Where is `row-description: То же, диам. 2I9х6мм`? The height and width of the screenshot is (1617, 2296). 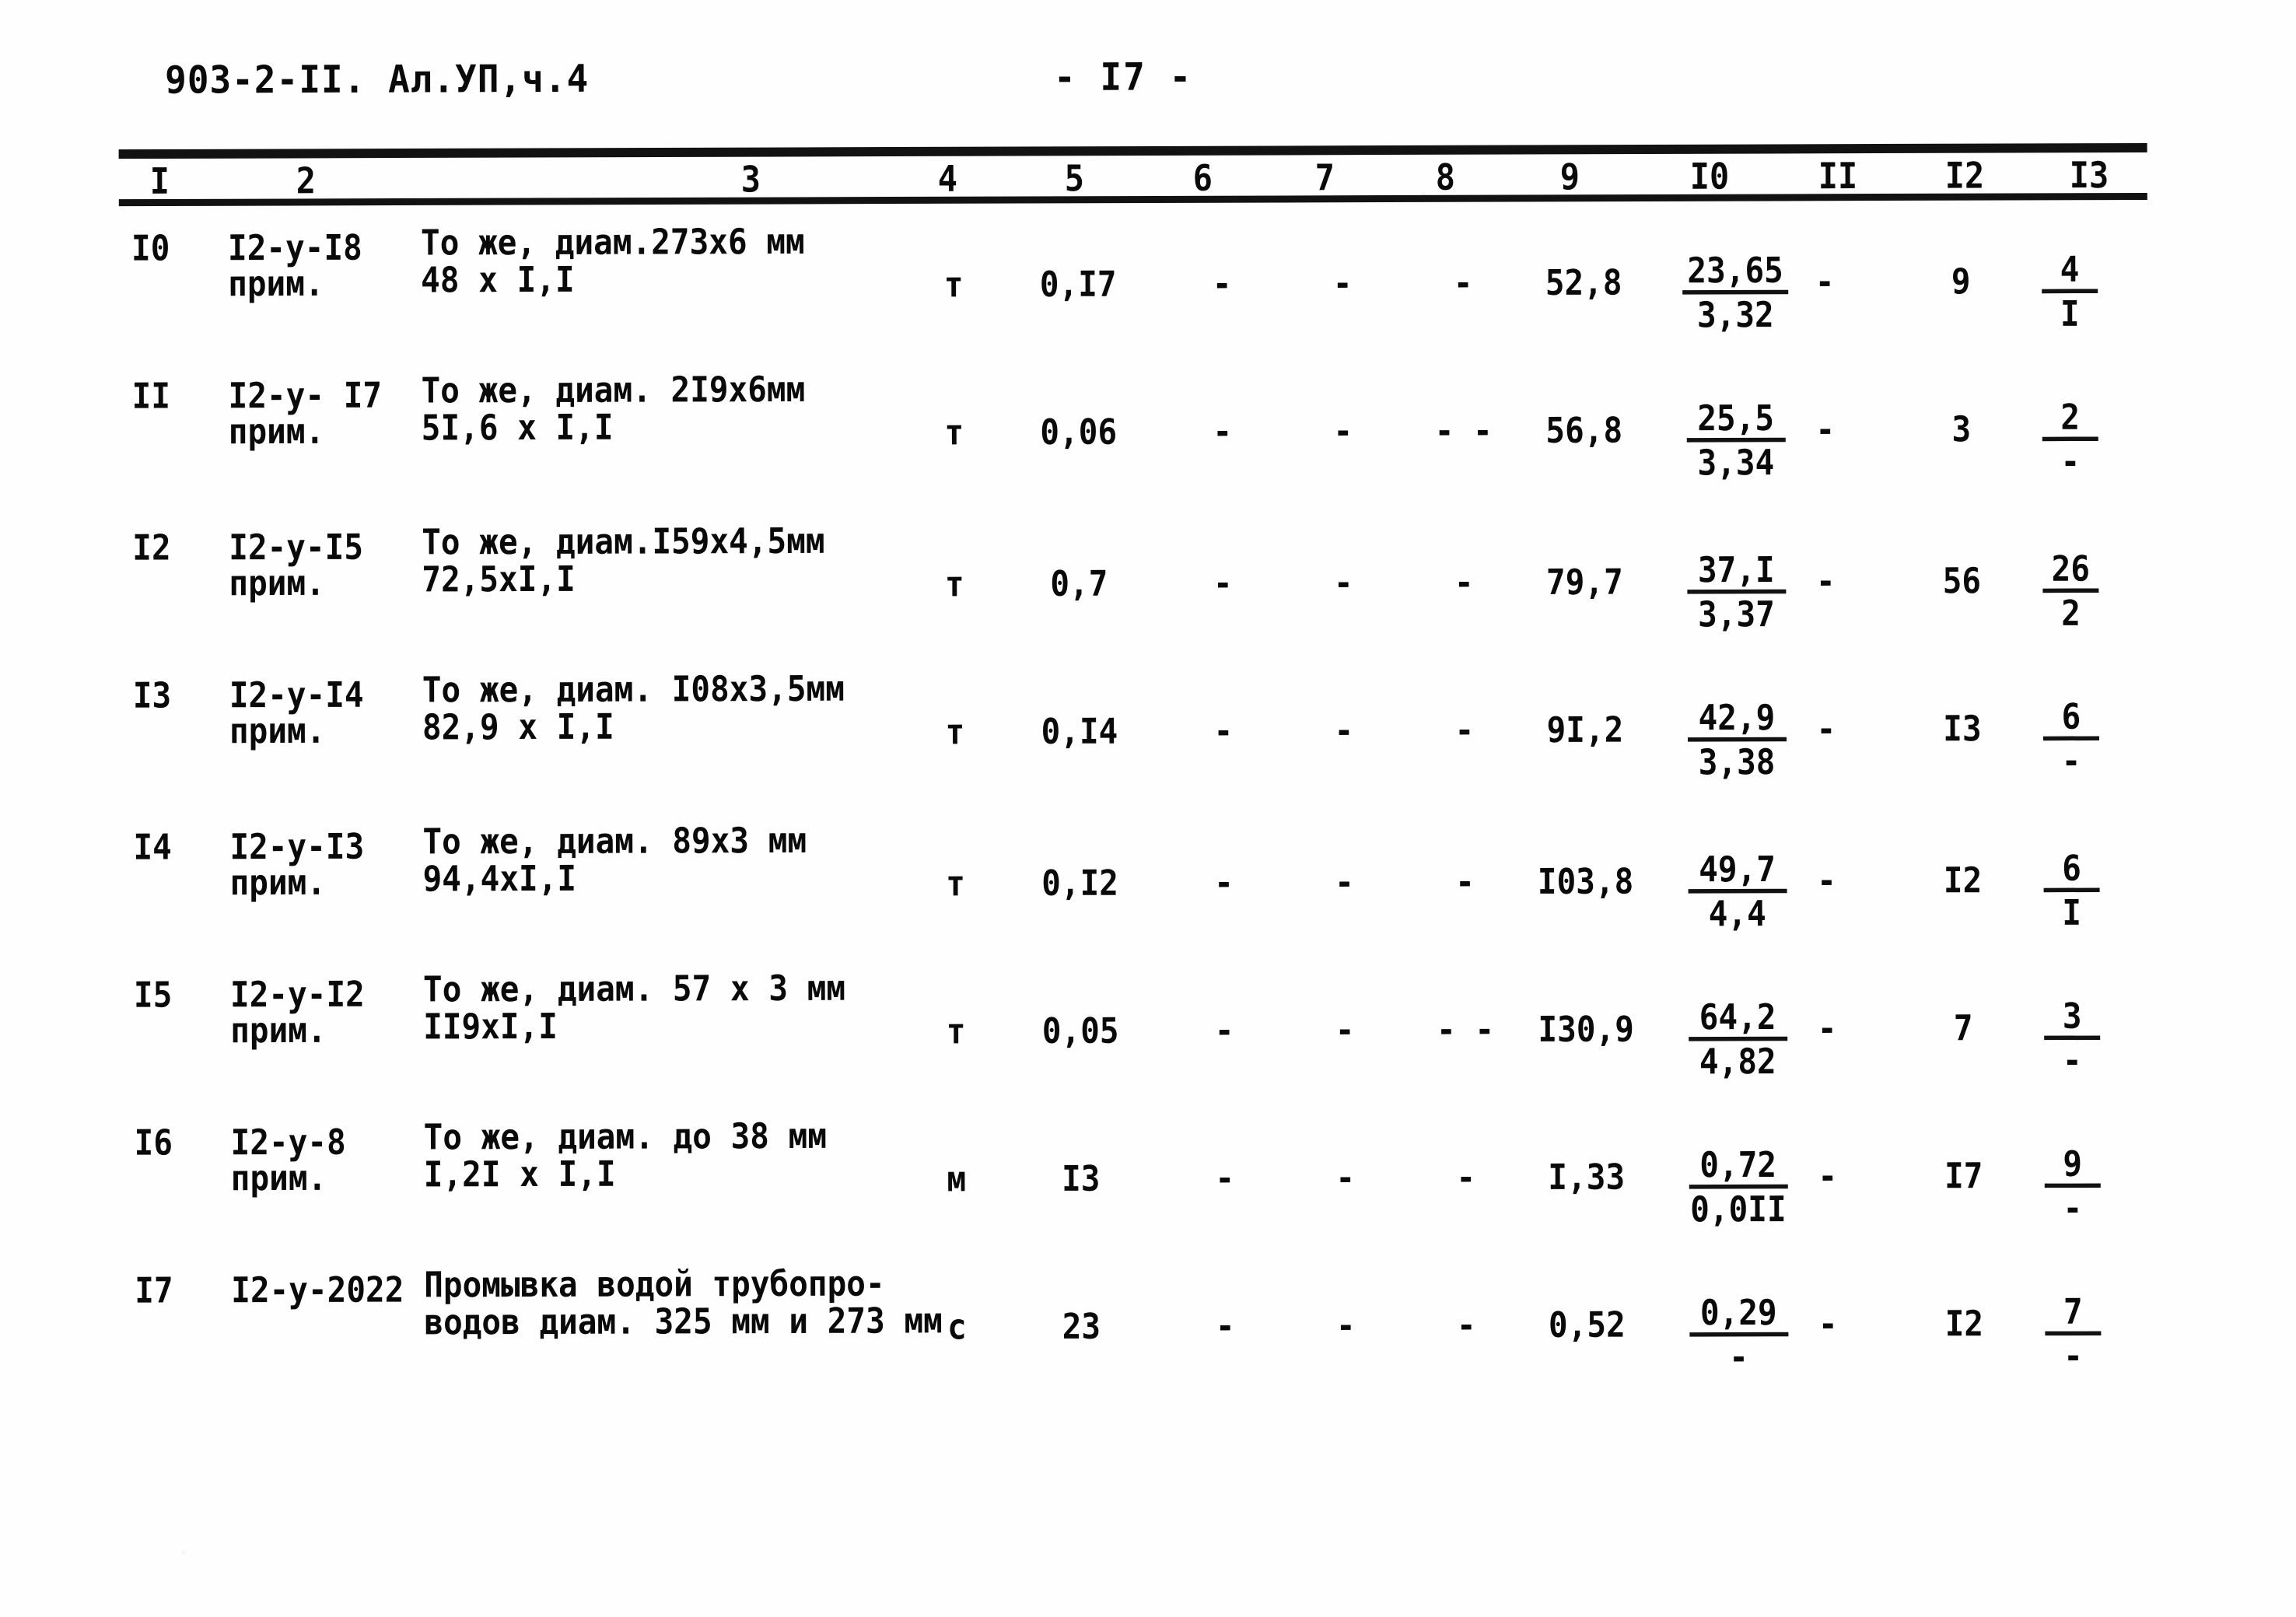 row-description: То же, диам. 2I9х6мм is located at coordinates (613, 390).